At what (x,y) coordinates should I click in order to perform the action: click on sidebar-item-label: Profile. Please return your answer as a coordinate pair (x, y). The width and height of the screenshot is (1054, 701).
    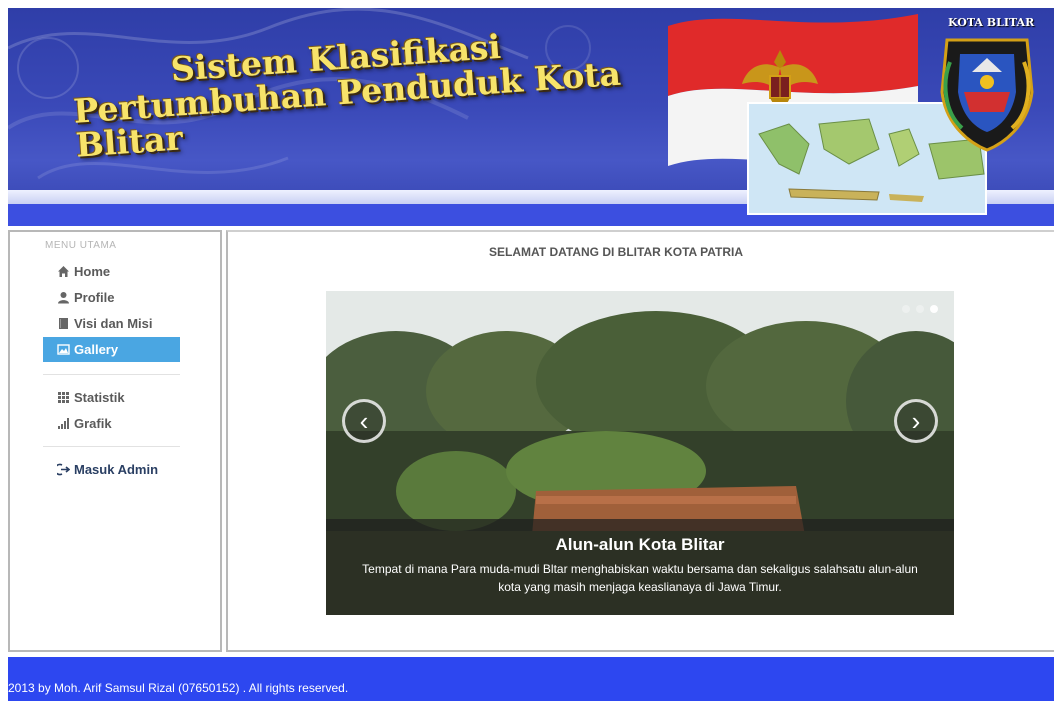
    Looking at the image, I should click on (94, 297).